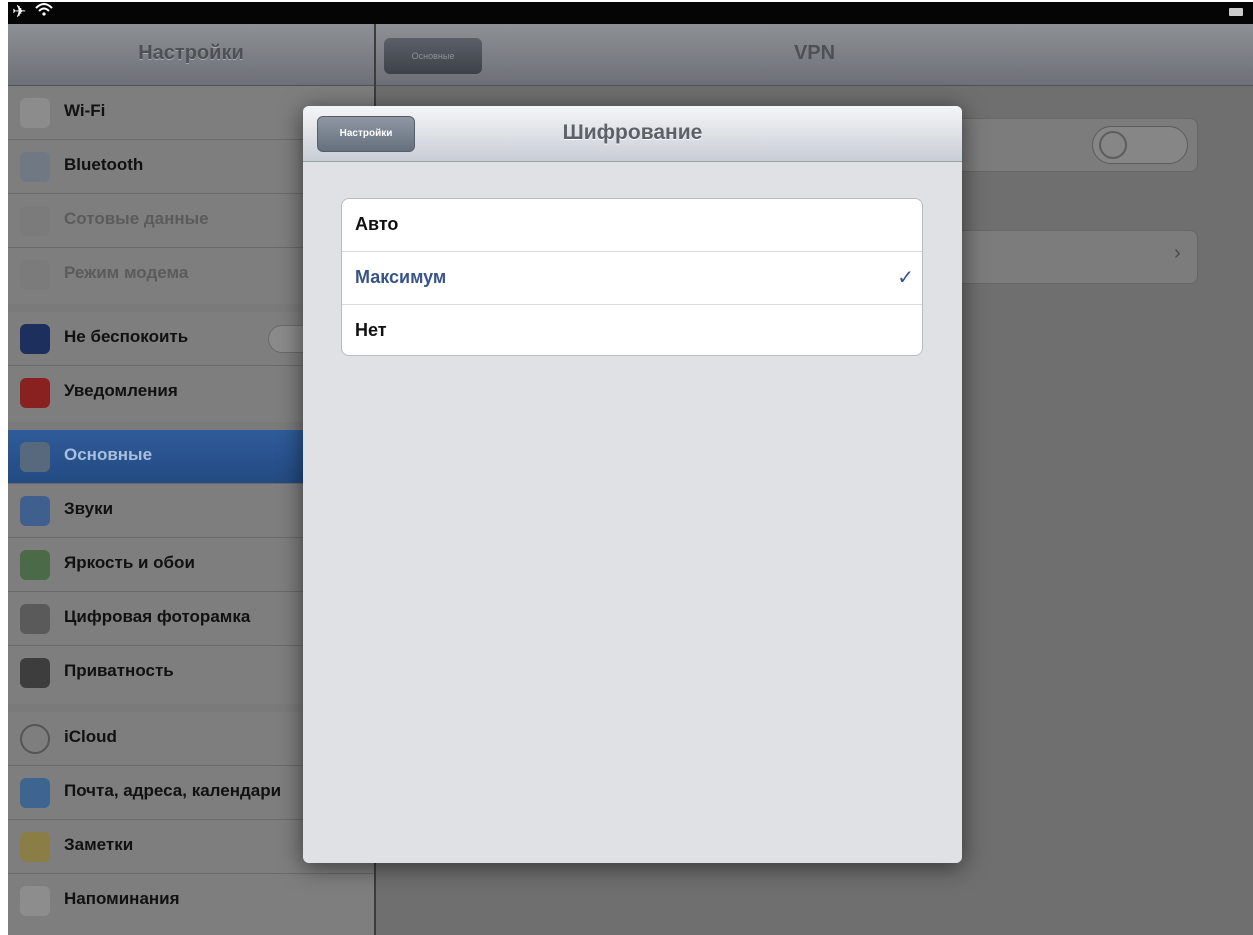 This screenshot has height=935, width=1253. What do you see at coordinates (90, 736) in the screenshot?
I see `sidebar-item-label: iCloud` at bounding box center [90, 736].